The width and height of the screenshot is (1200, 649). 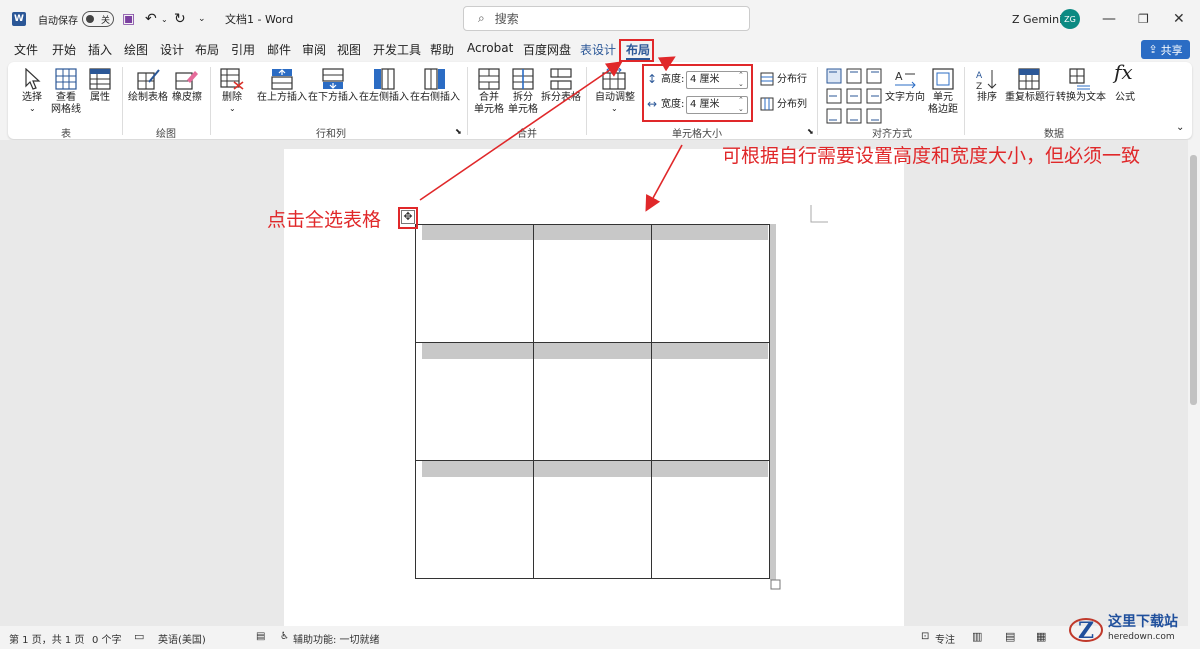 What do you see at coordinates (1037, 19) in the screenshot?
I see `user-name: Z Gemini` at bounding box center [1037, 19].